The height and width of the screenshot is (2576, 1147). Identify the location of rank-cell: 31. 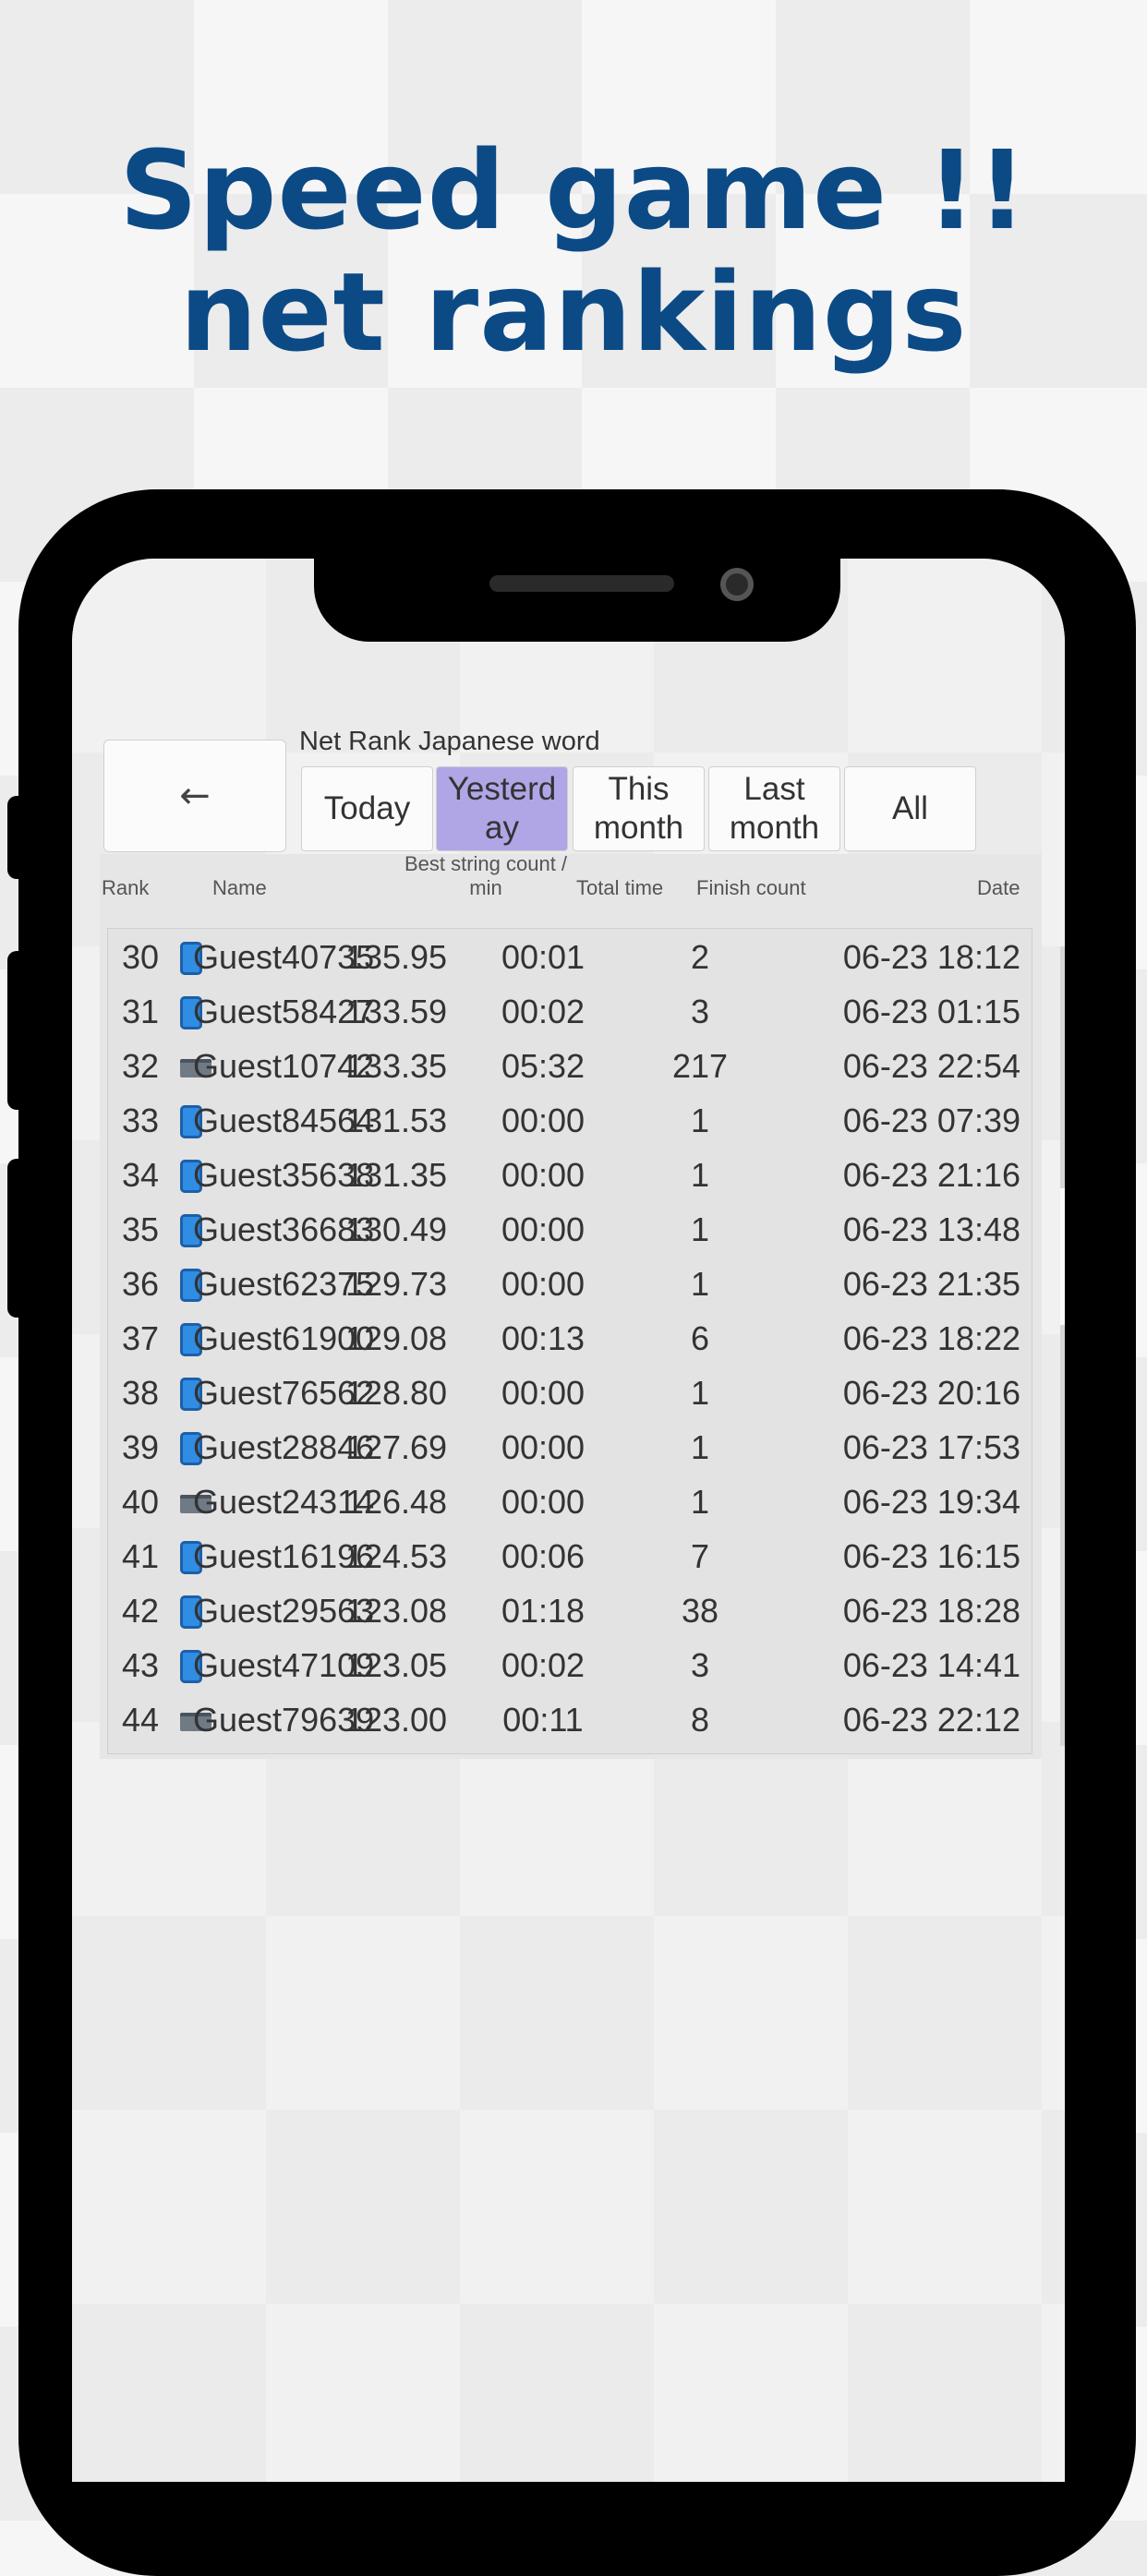
(140, 1011).